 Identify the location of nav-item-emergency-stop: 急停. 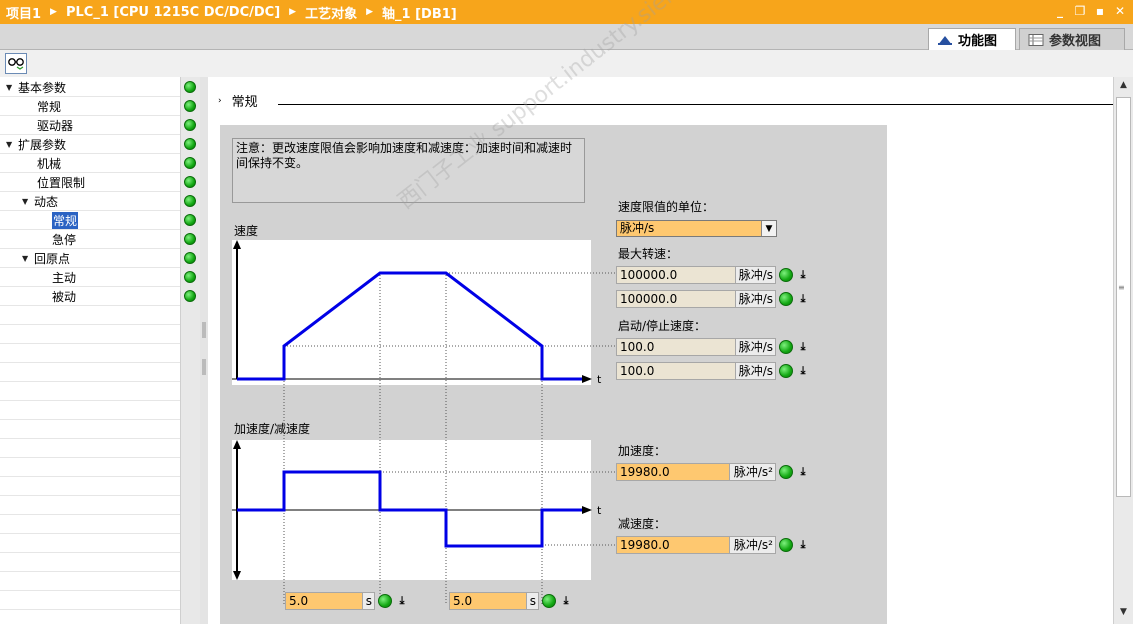
(90, 239).